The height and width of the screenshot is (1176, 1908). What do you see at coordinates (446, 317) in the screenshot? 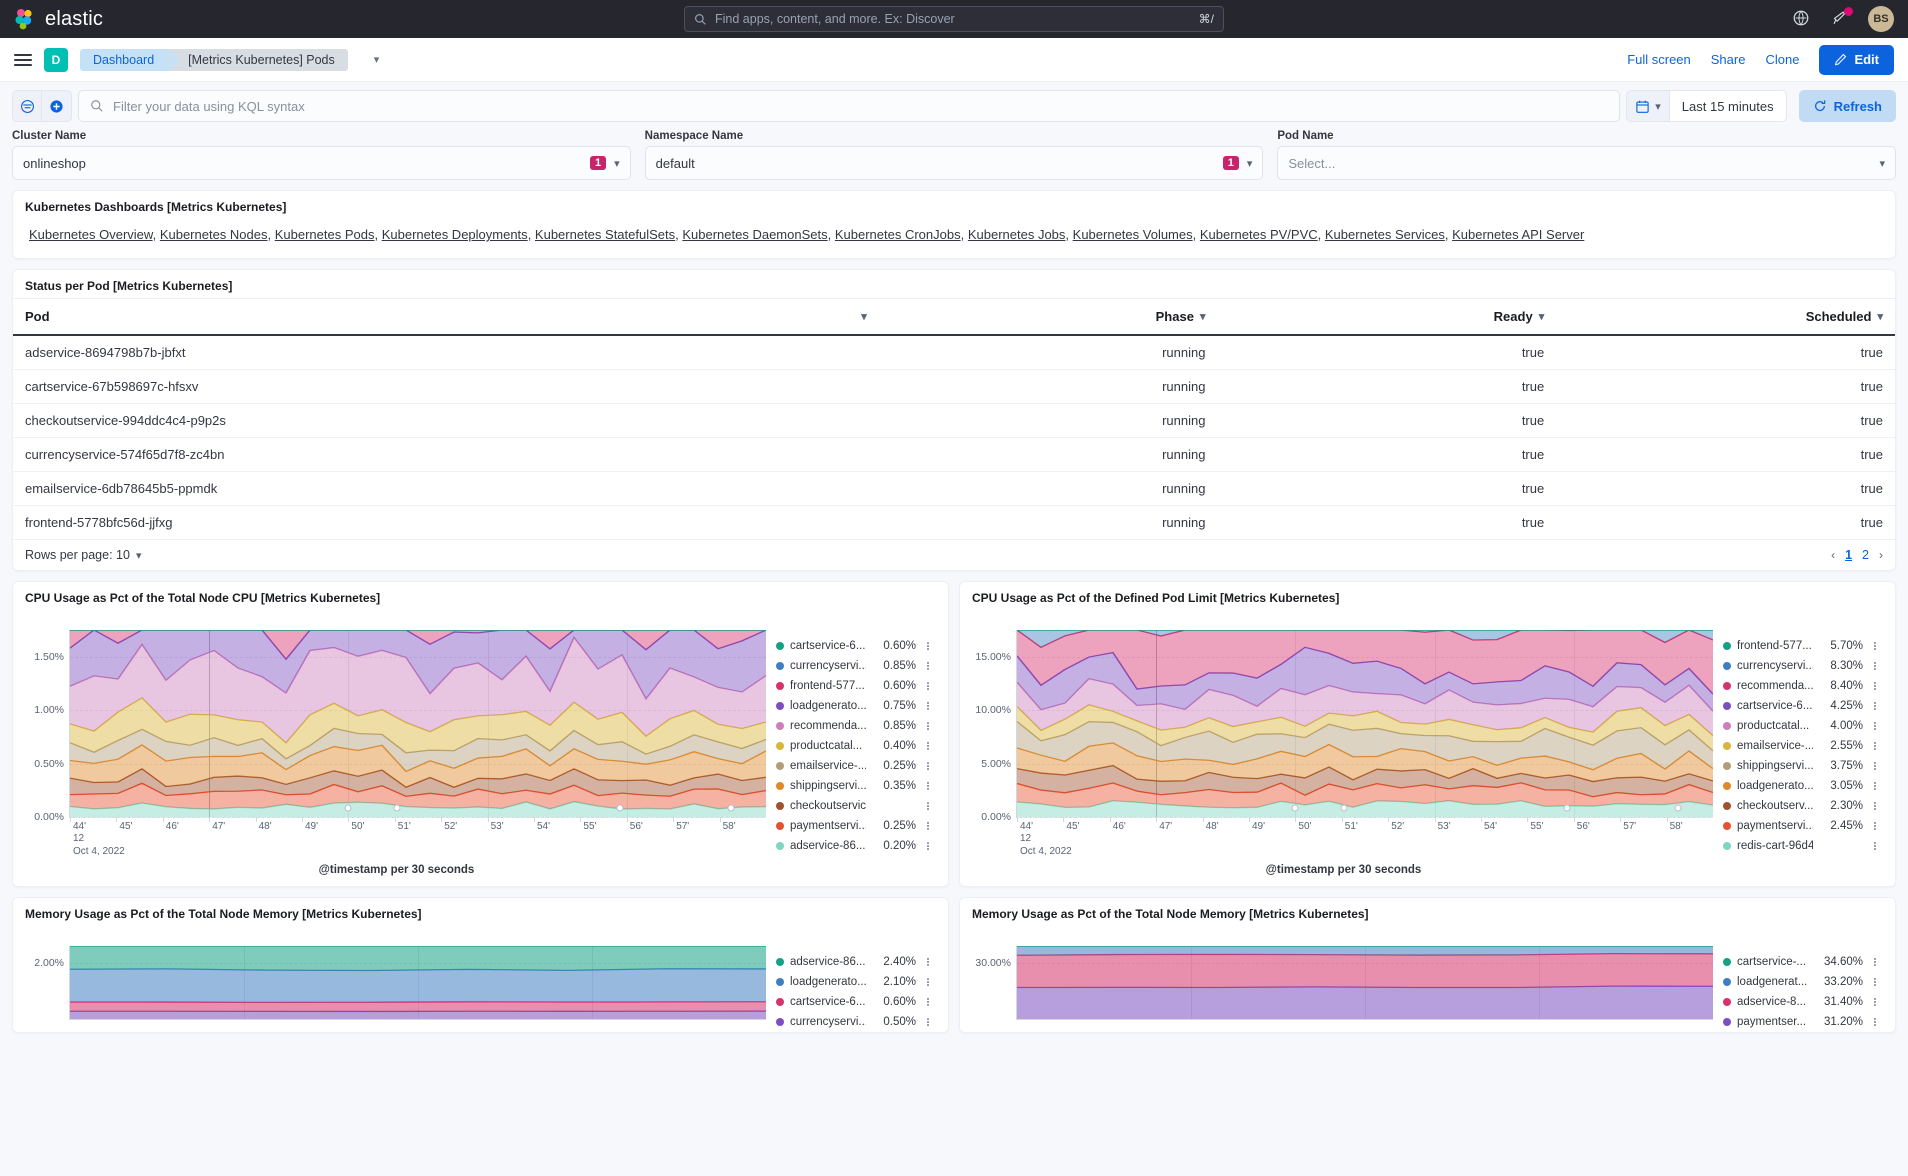
I see `column-header-pod: Pod ▾` at bounding box center [446, 317].